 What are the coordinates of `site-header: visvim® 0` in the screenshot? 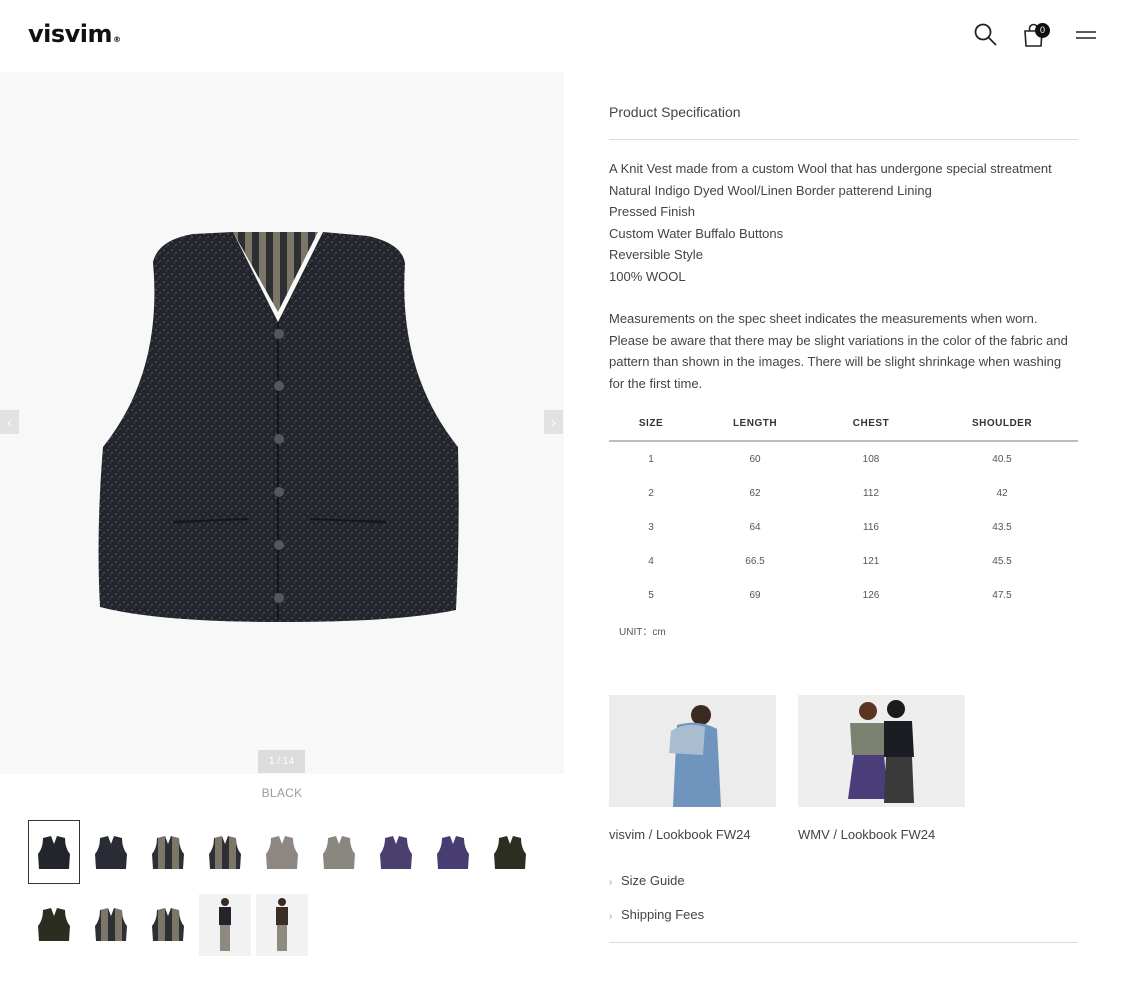 It's located at (562, 36).